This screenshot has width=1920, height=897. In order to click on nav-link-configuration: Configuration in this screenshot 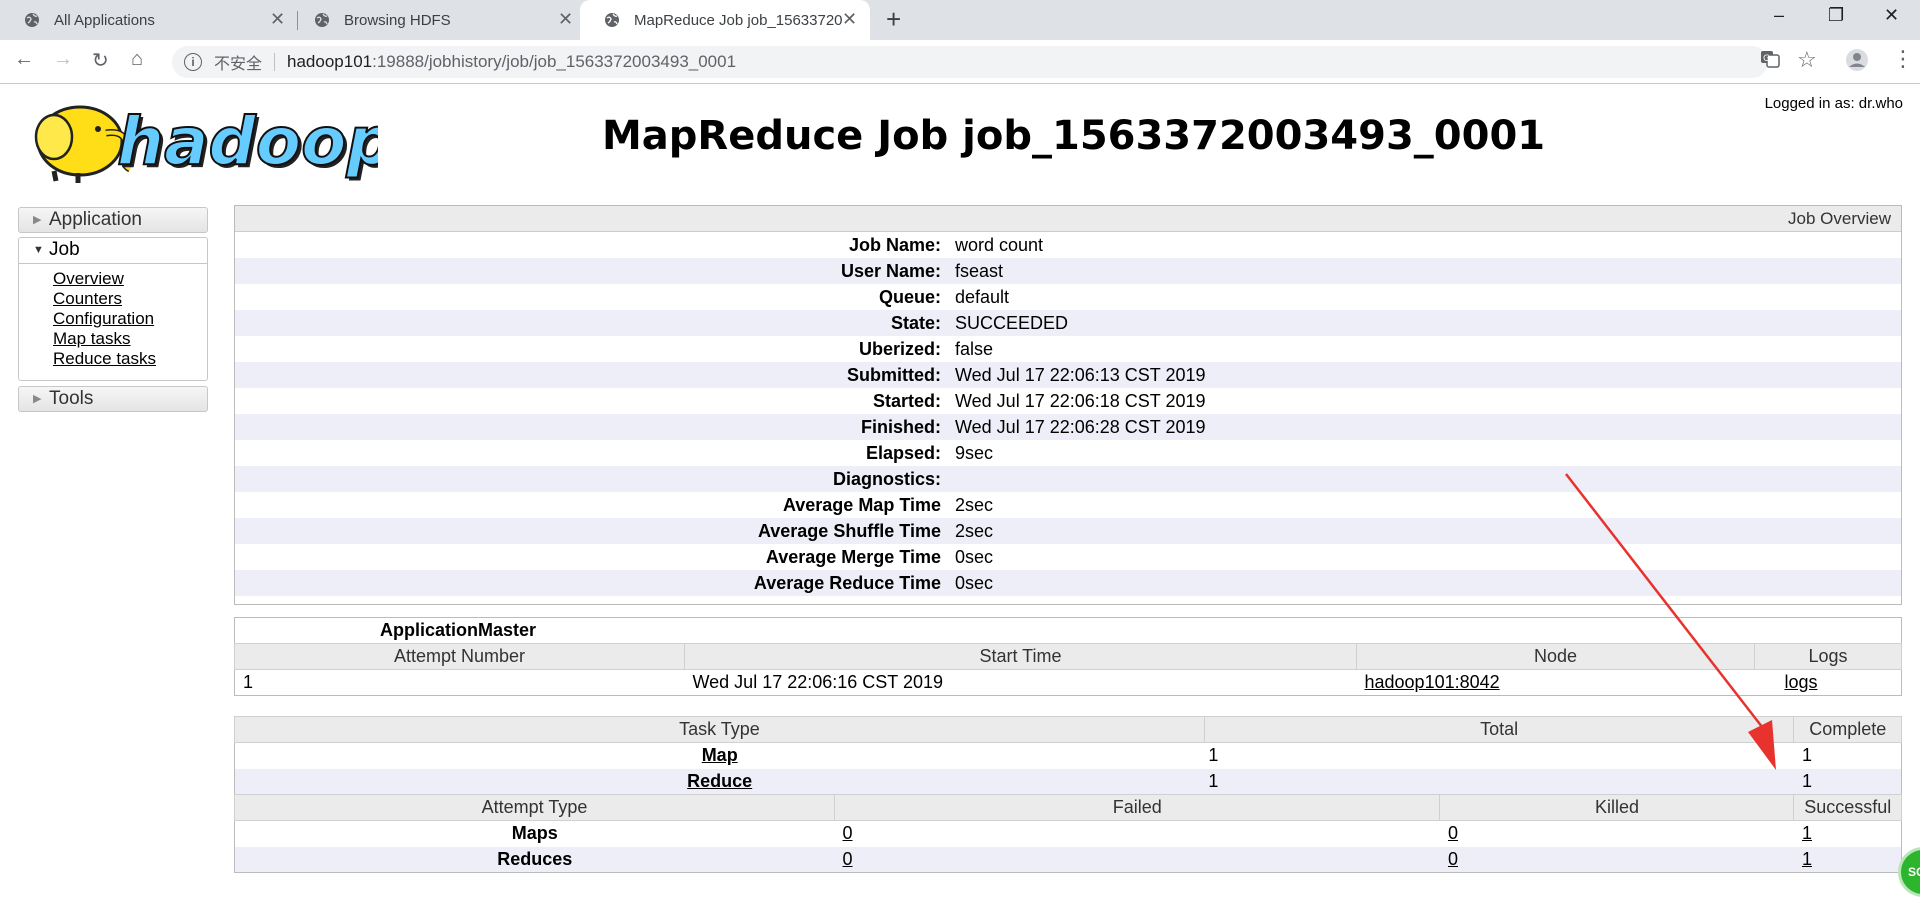, I will do `click(130, 319)`.